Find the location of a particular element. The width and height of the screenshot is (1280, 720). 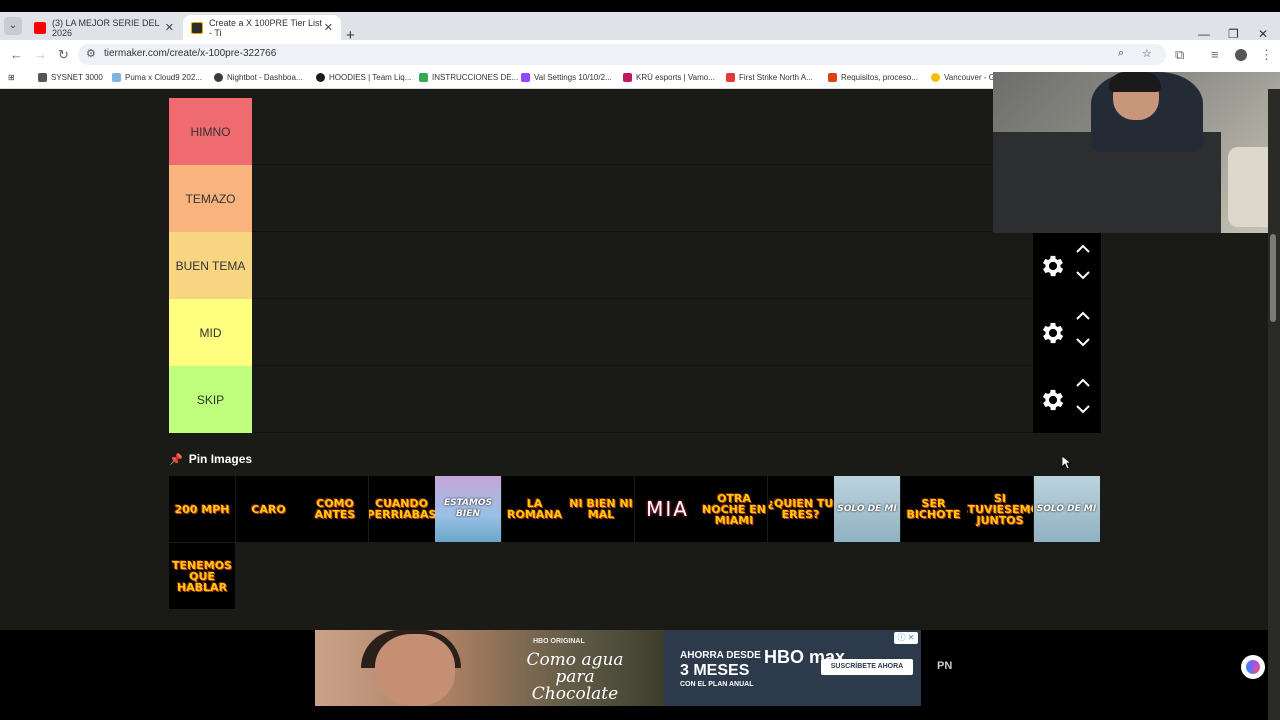

ad-face is located at coordinates (415, 670).